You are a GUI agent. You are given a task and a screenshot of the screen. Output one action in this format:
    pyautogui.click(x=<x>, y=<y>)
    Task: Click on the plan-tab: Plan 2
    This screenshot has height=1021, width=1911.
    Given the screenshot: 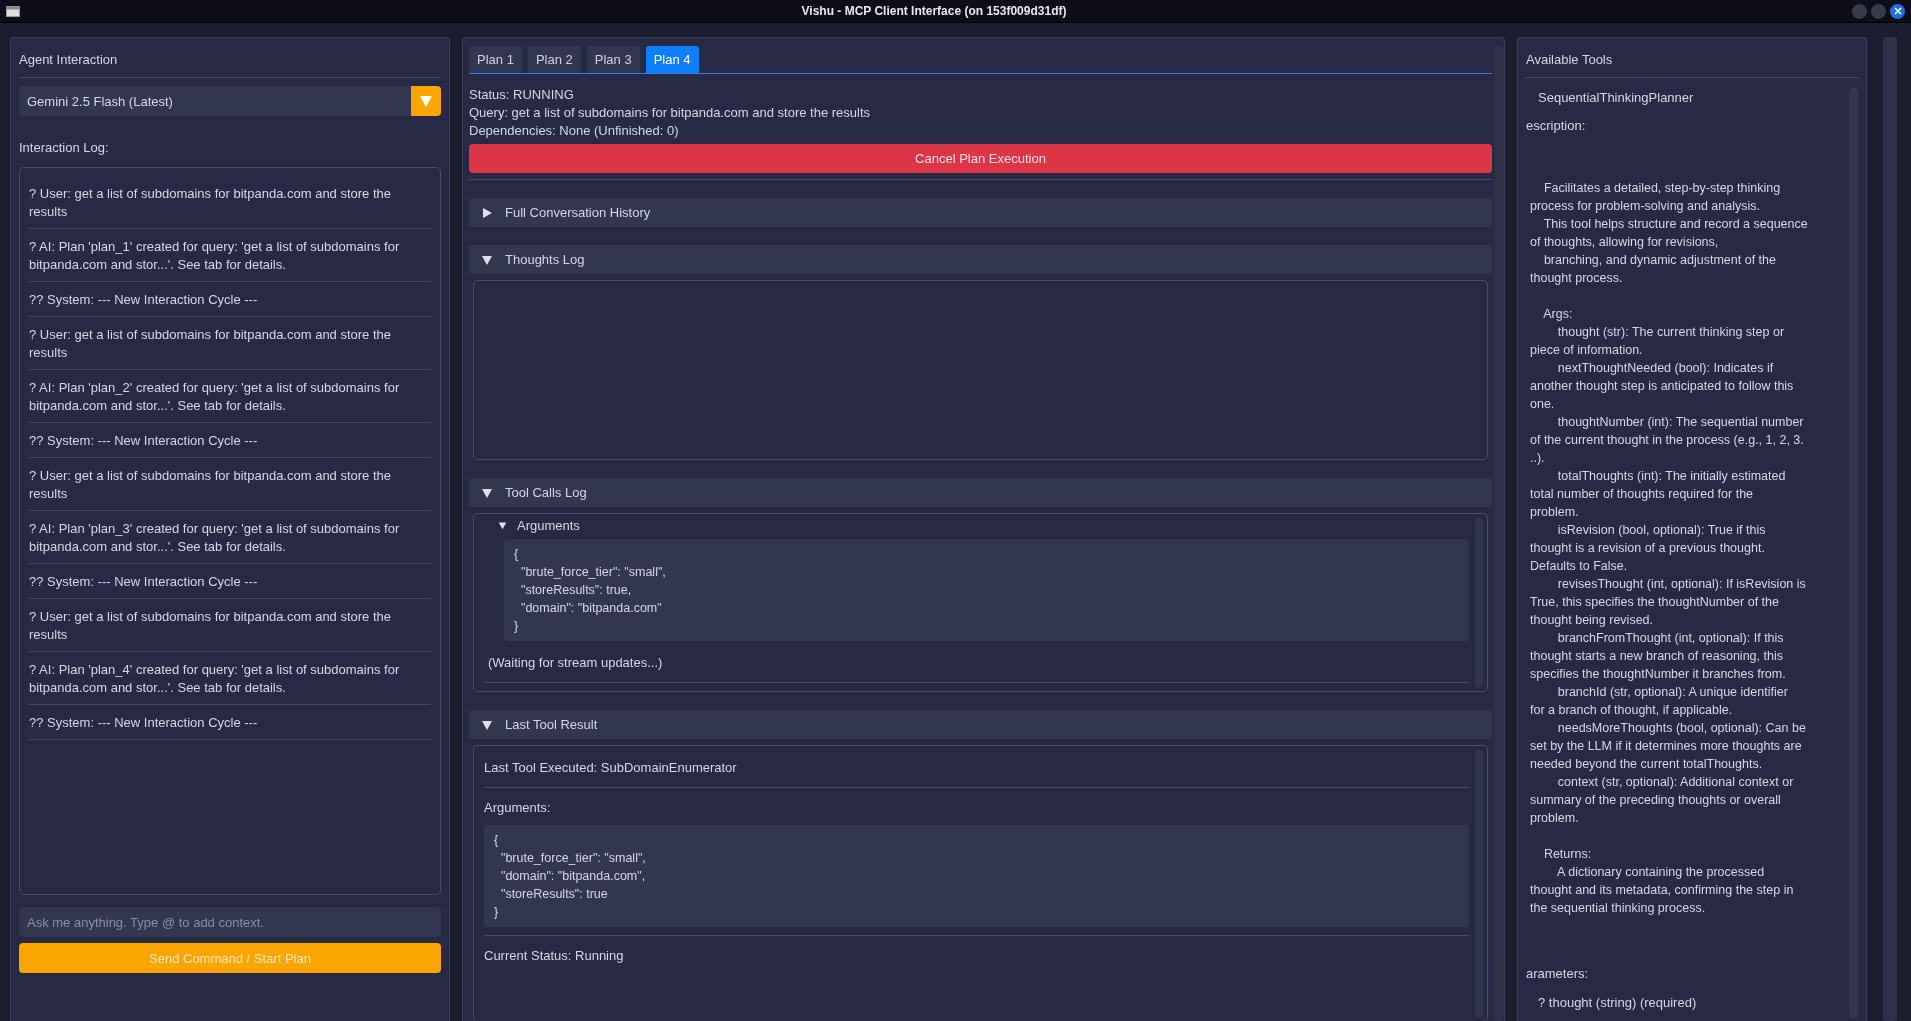 What is the action you would take?
    pyautogui.click(x=554, y=59)
    